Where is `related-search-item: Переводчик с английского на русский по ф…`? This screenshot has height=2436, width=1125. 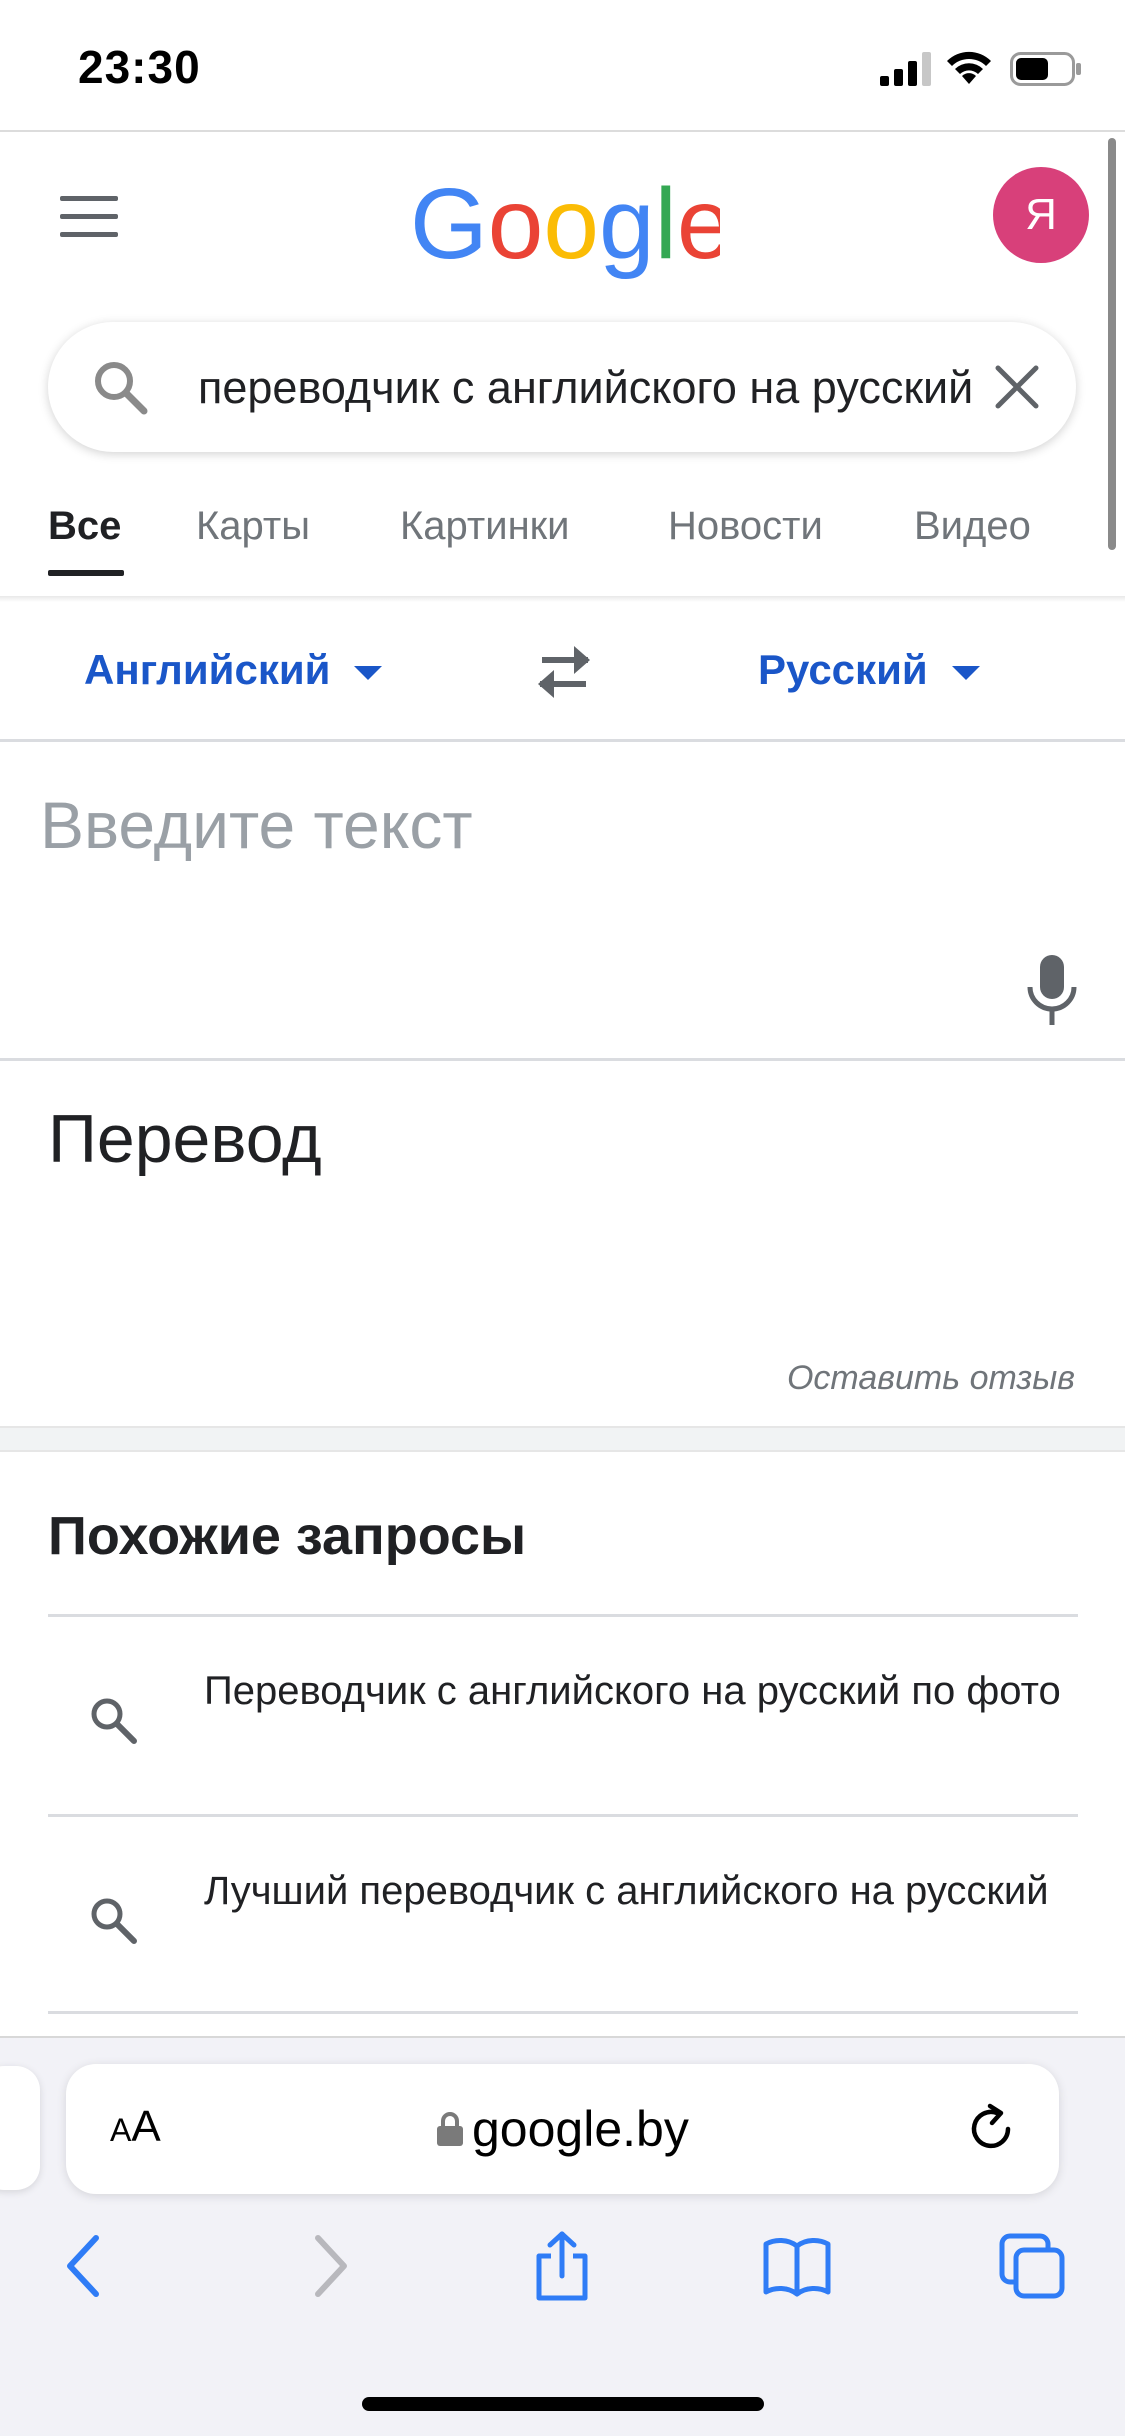 related-search-item: Переводчик с английского на русский по ф… is located at coordinates (563, 1714).